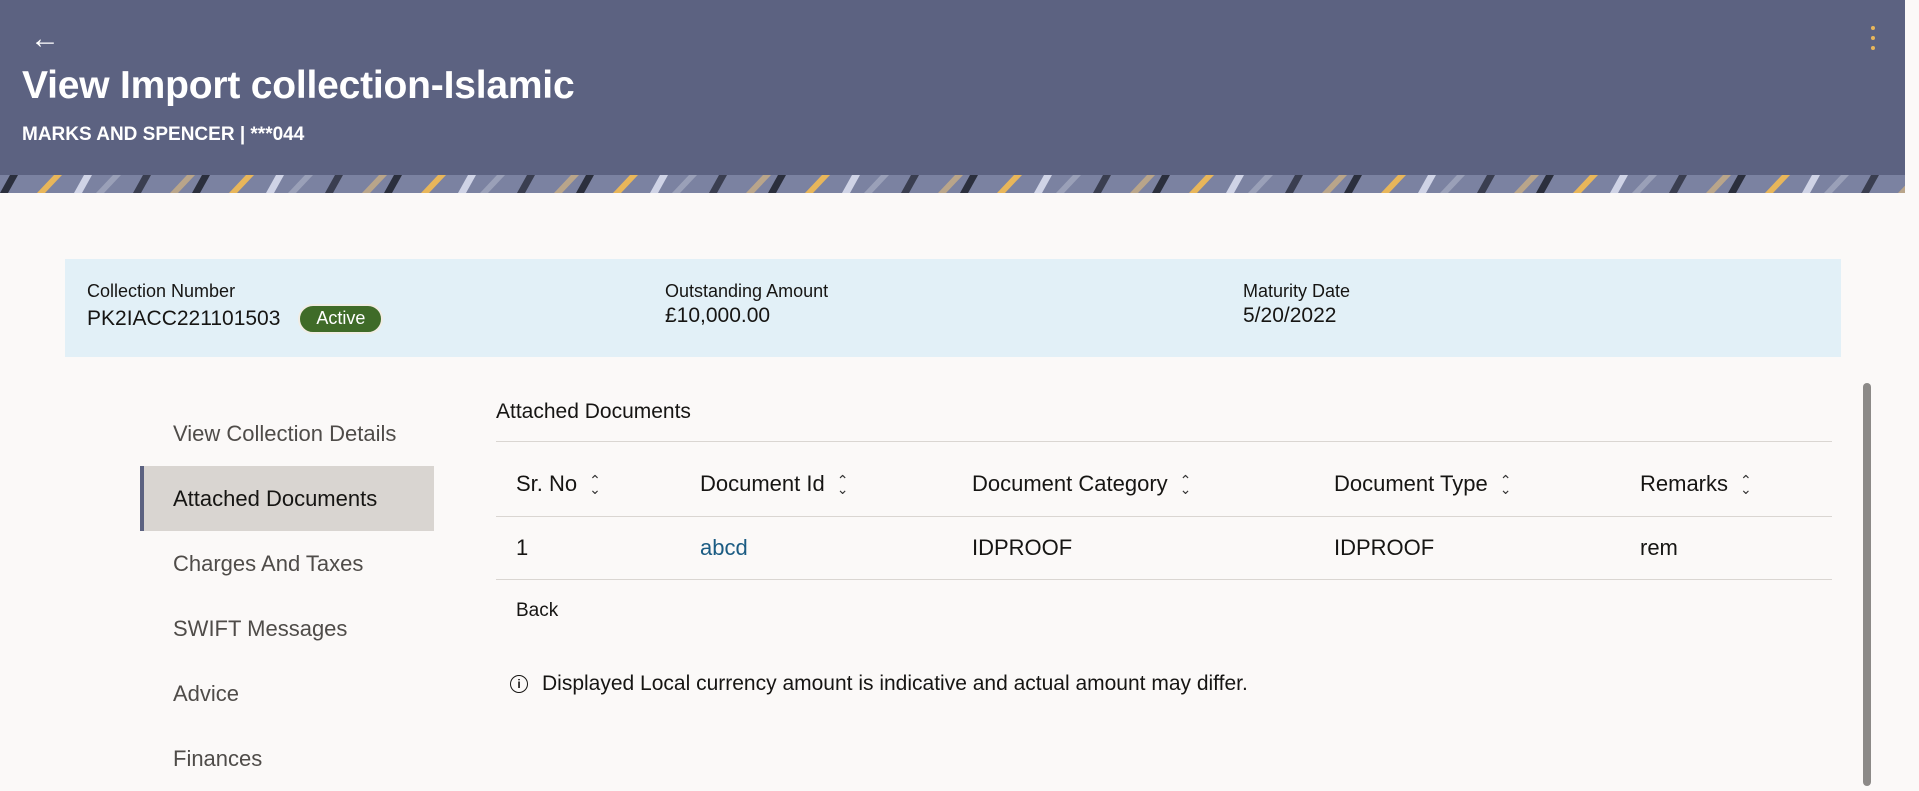  I want to click on maturity-date-block: Maturity Date 5/20/2022, so click(1296, 304).